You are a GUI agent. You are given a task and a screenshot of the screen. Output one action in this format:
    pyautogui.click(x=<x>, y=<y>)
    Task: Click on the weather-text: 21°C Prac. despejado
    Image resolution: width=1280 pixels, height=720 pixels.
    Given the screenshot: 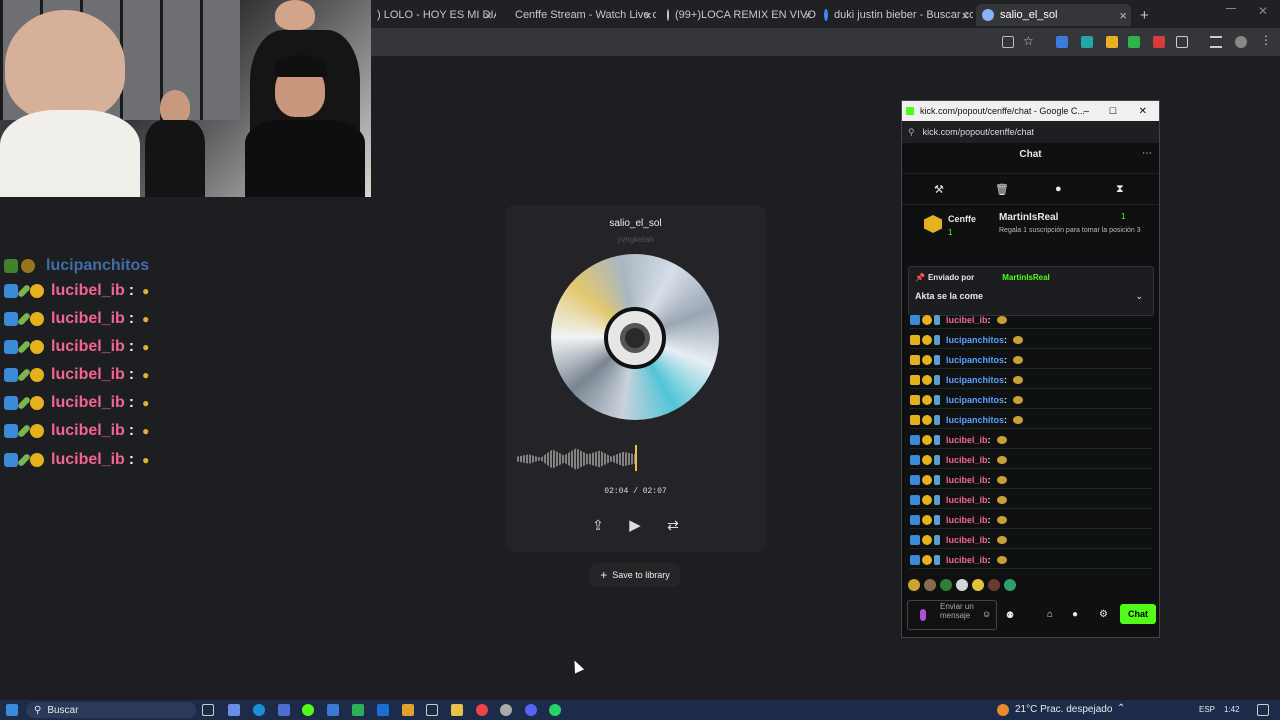 What is the action you would take?
    pyautogui.click(x=1063, y=709)
    